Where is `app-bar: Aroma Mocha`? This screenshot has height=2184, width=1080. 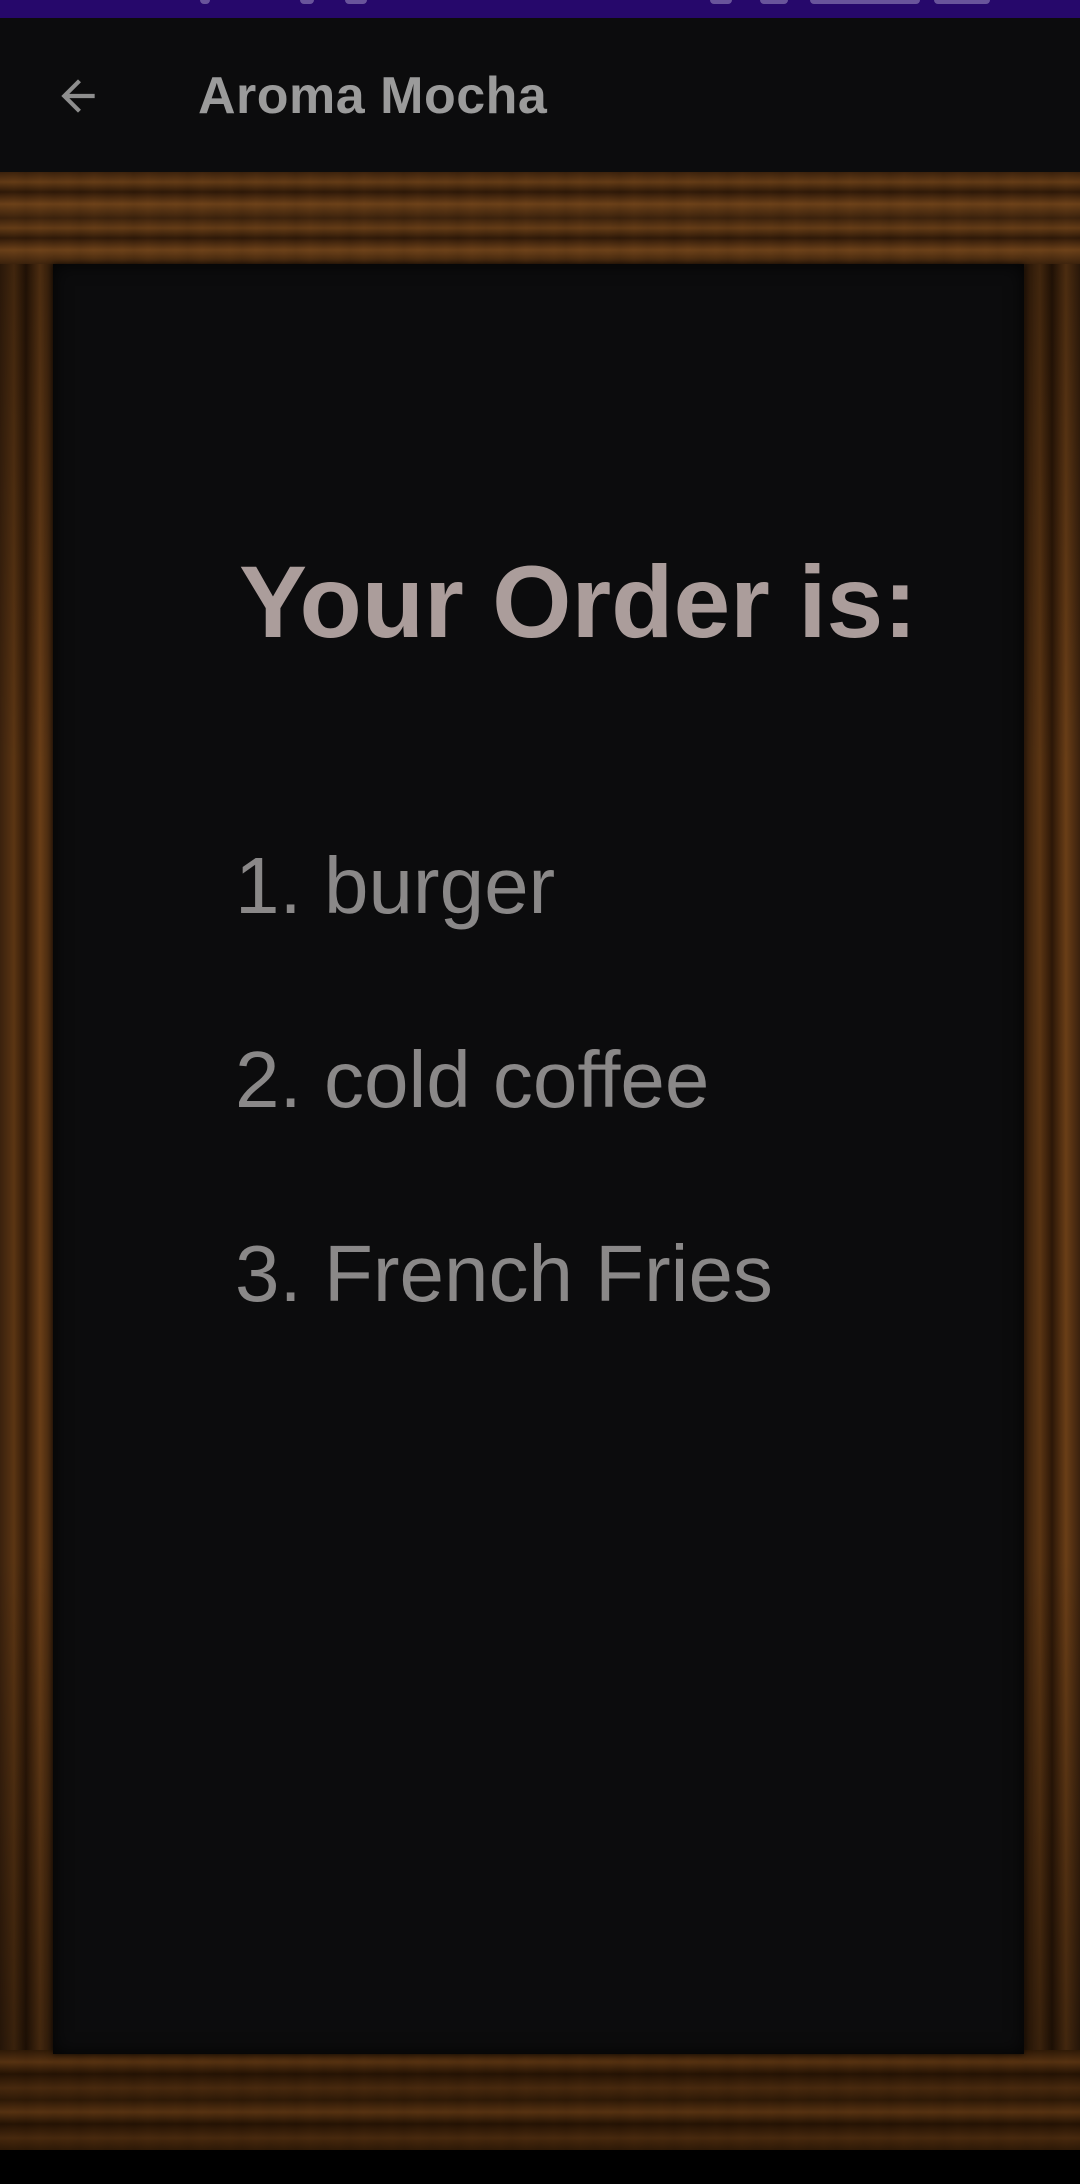
app-bar: Aroma Mocha is located at coordinates (540, 95).